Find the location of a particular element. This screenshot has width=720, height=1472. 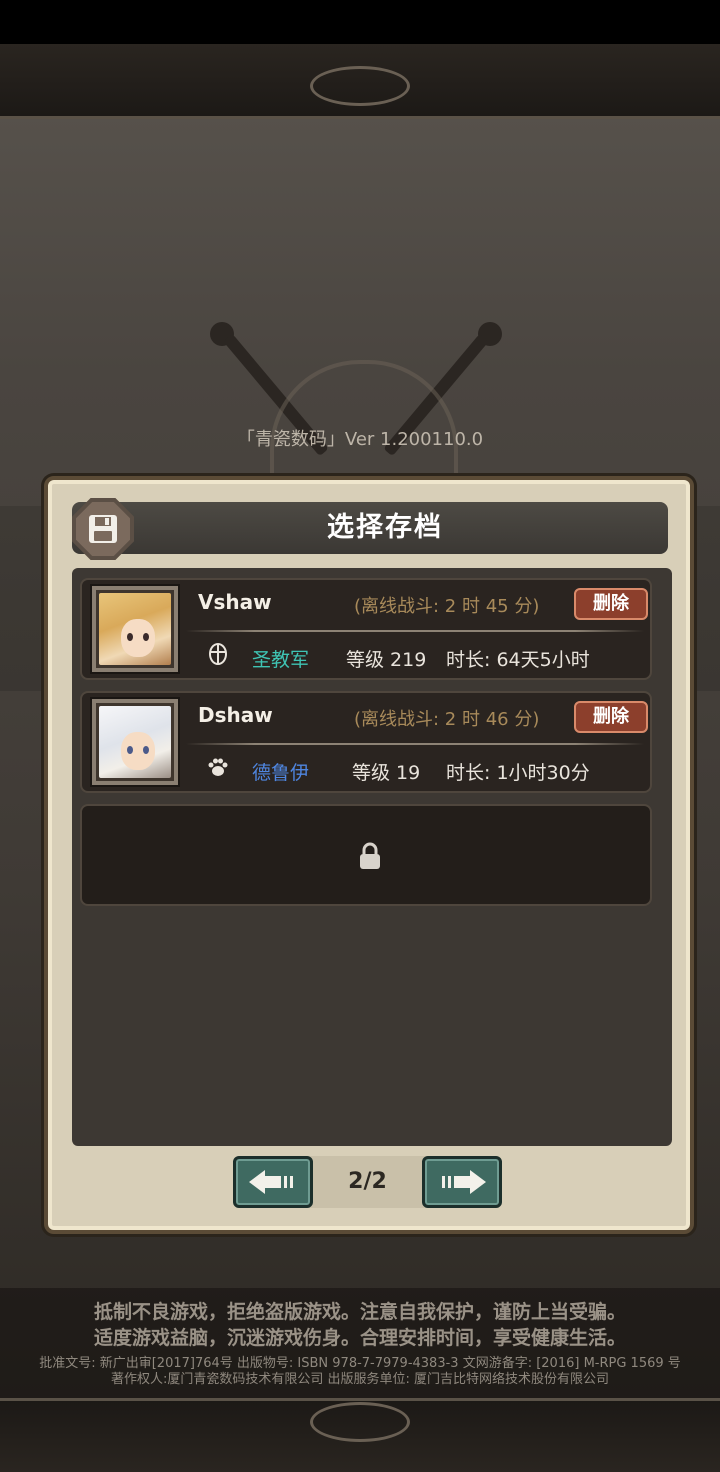

next-page-button is located at coordinates (462, 1182).